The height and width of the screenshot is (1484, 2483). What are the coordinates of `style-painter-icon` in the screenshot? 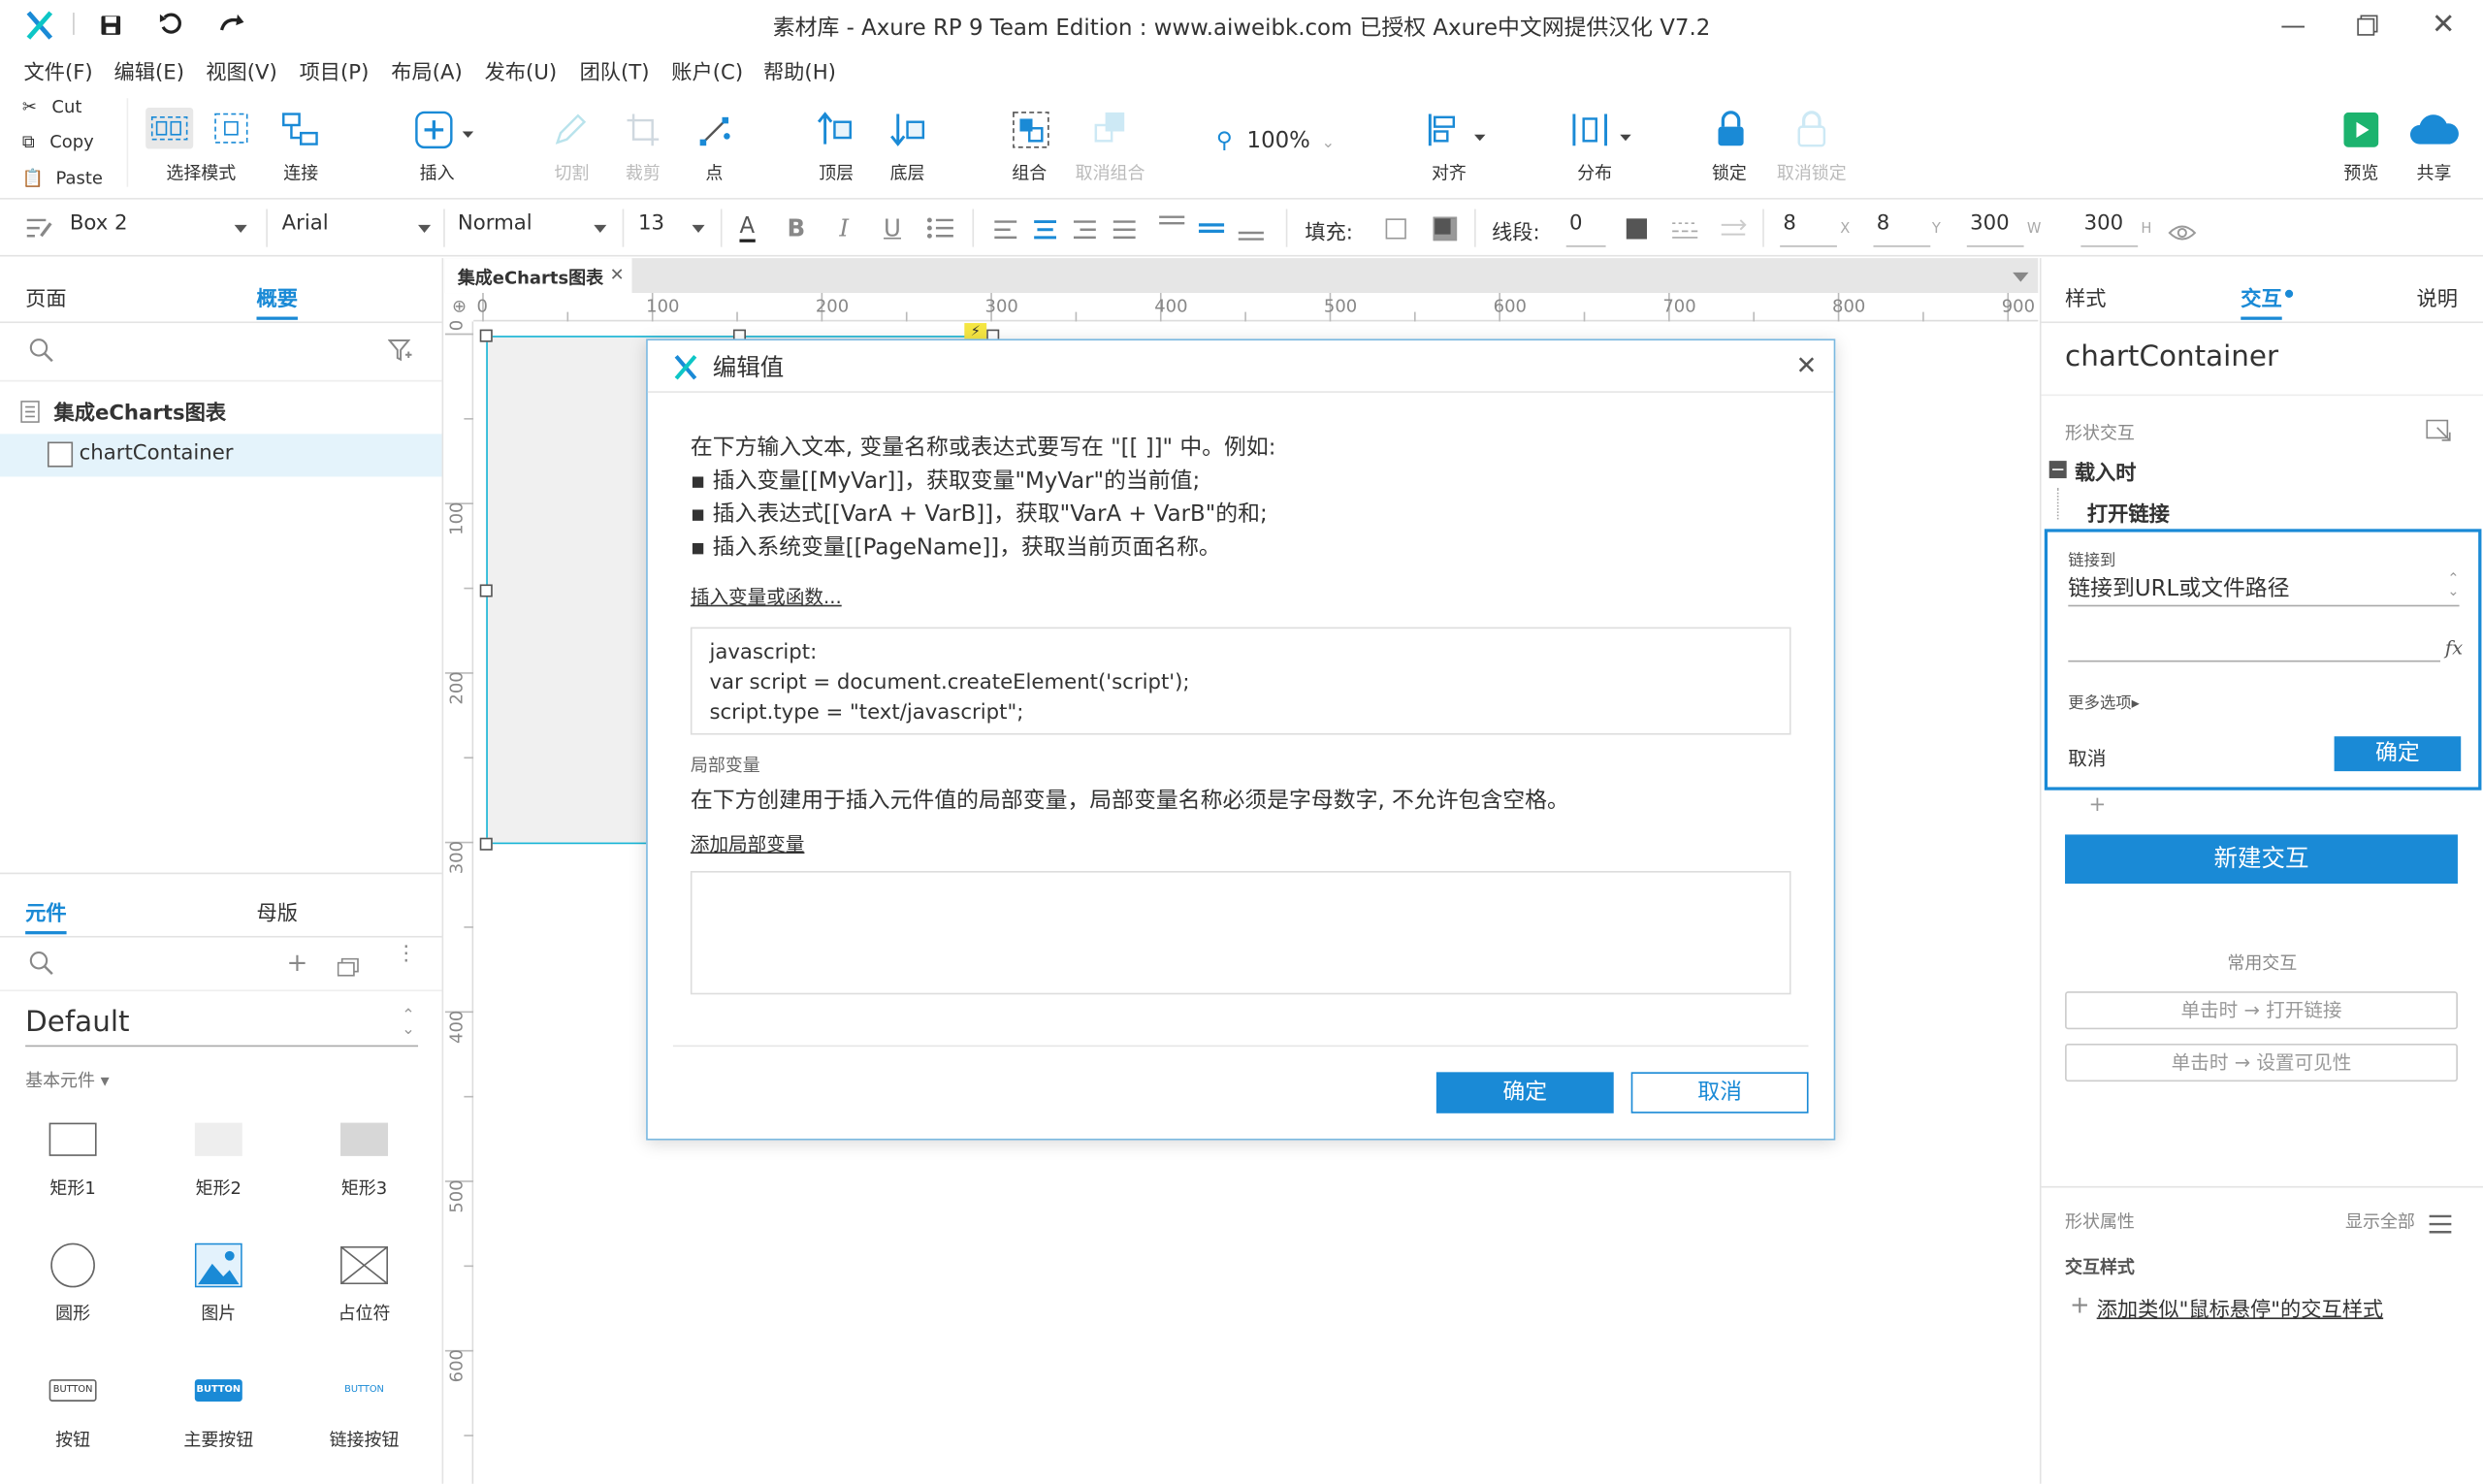 It's located at (39, 231).